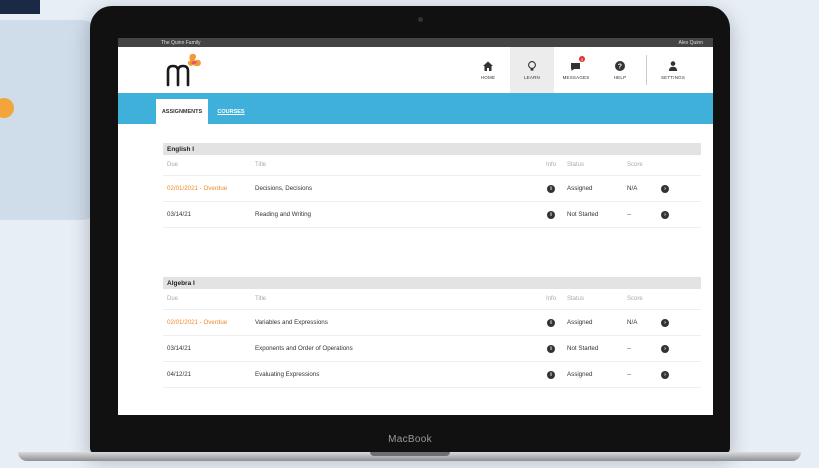  I want to click on nav-help: ? Help, so click(620, 70).